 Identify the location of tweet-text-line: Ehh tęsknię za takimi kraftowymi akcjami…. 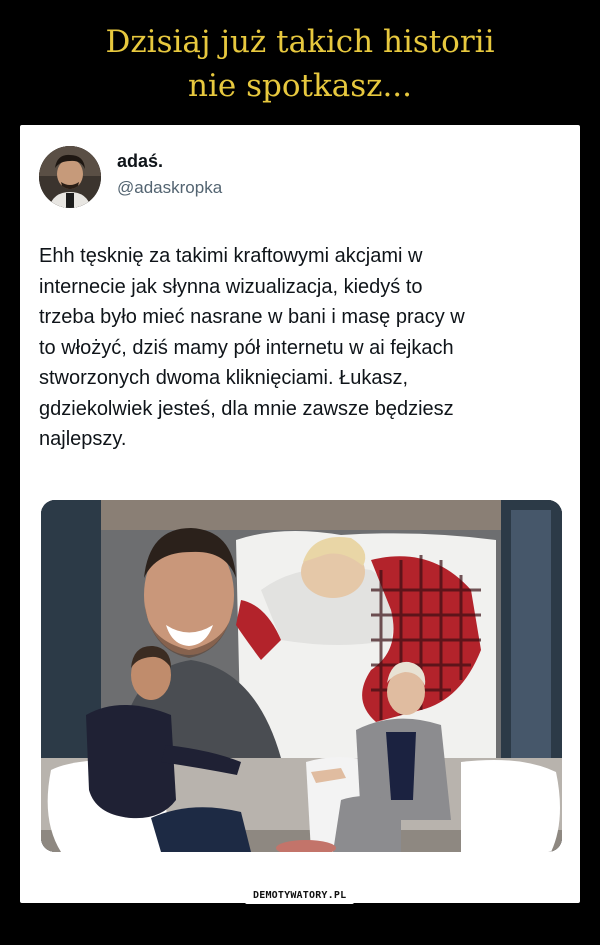
(231, 256).